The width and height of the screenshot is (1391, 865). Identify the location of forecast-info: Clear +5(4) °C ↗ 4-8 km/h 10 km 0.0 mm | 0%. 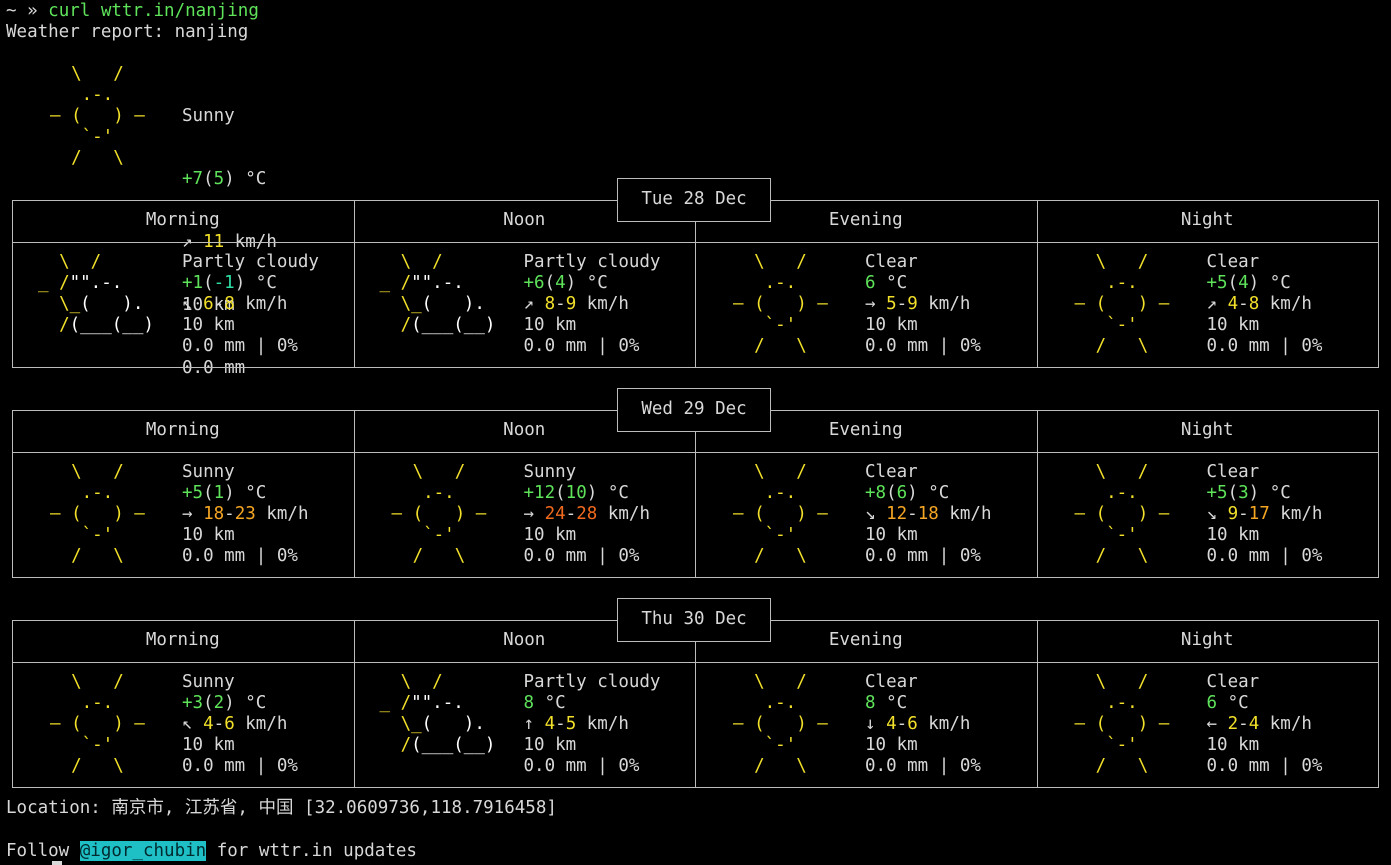
(1265, 304).